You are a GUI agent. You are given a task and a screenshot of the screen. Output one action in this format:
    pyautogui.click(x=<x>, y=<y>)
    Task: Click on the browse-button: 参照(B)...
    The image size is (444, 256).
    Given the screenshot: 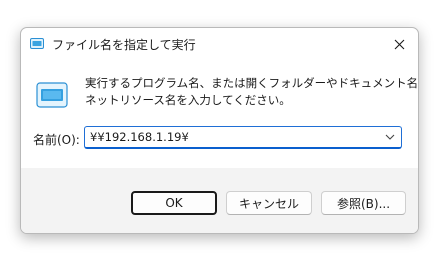 What is the action you would take?
    pyautogui.click(x=363, y=203)
    